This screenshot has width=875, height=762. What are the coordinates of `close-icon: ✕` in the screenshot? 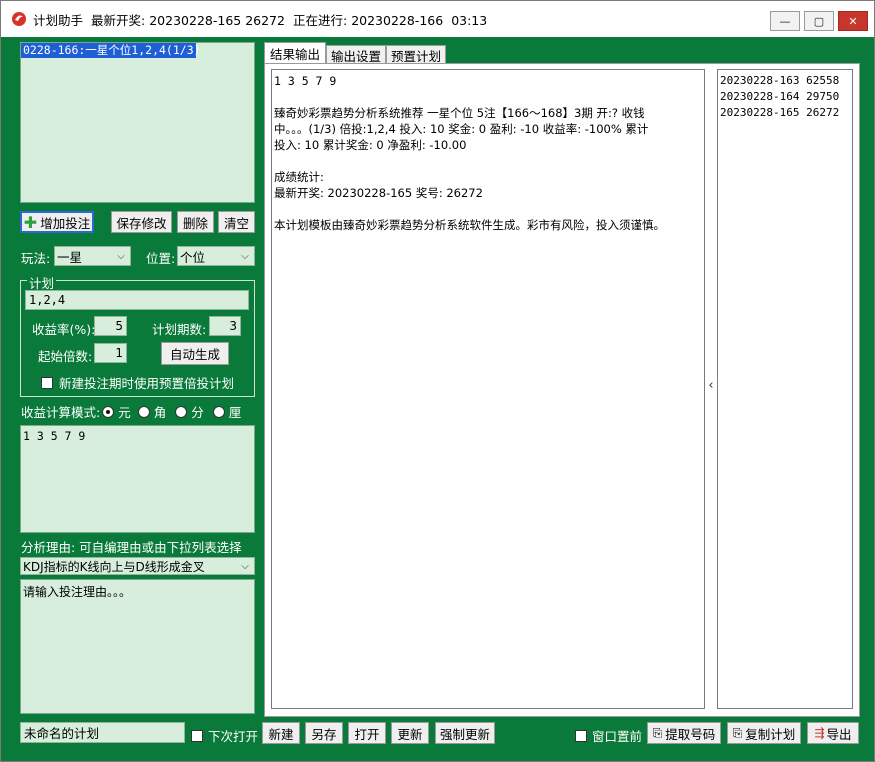 It's located at (853, 21).